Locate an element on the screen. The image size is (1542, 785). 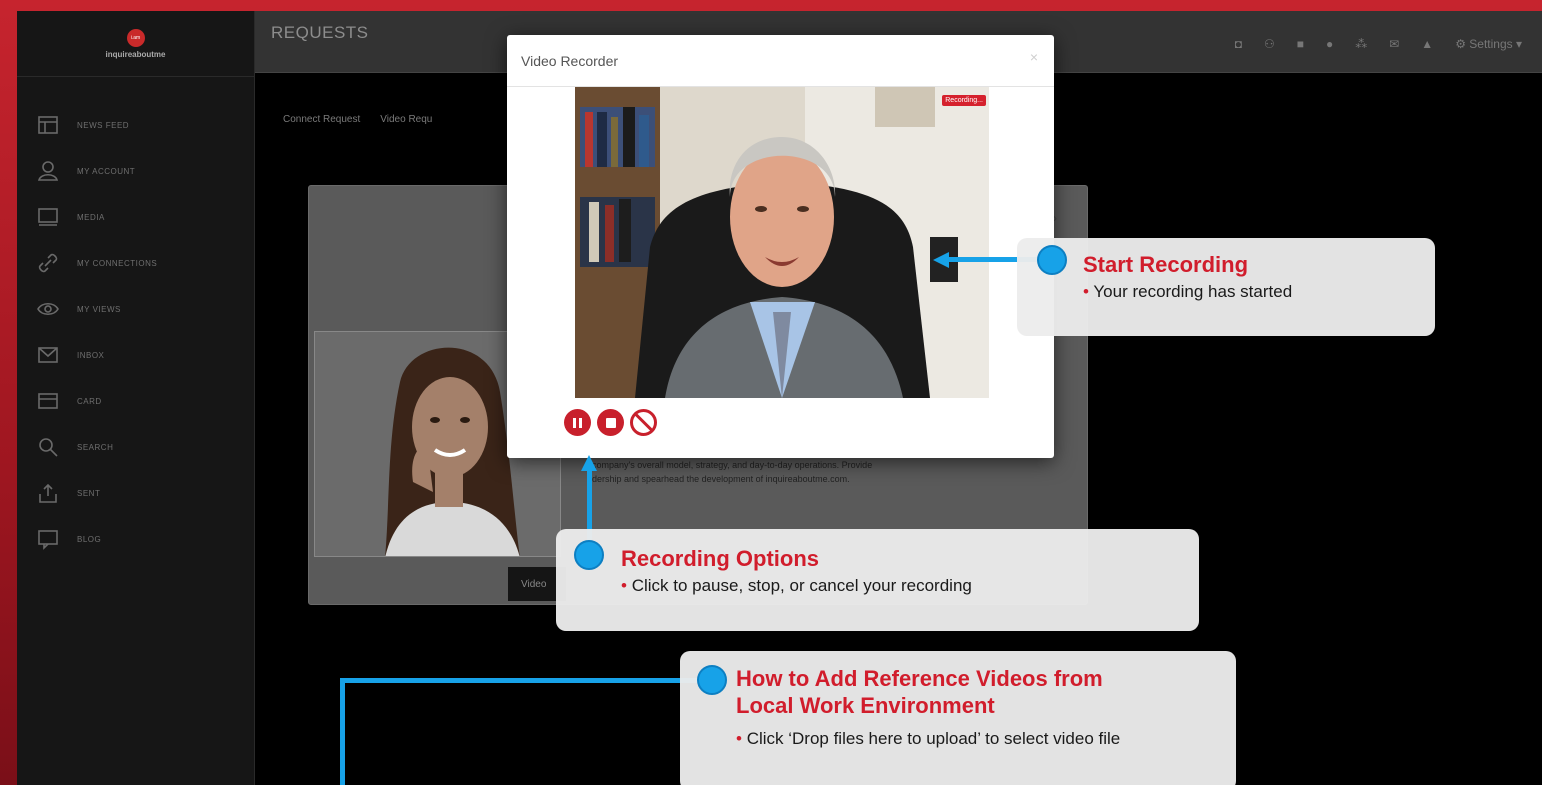
callout-title: How to Add Reference Videos from is located at coordinates (919, 678).